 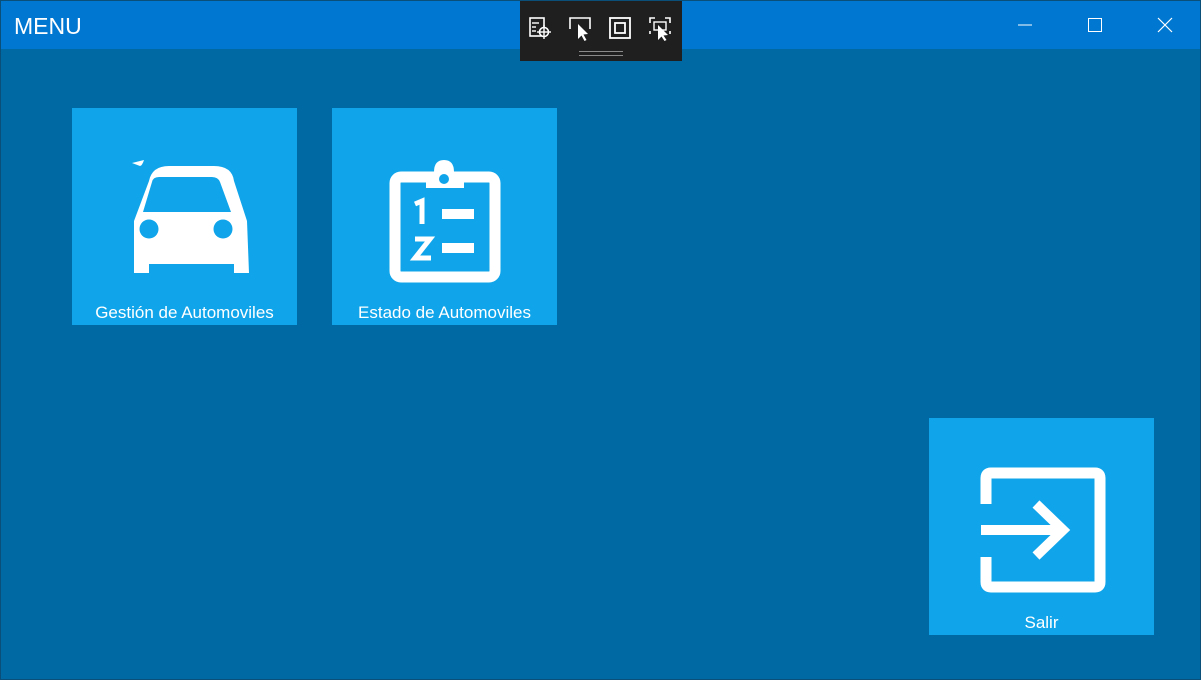 I want to click on minimize-icon, so click(x=1025, y=25).